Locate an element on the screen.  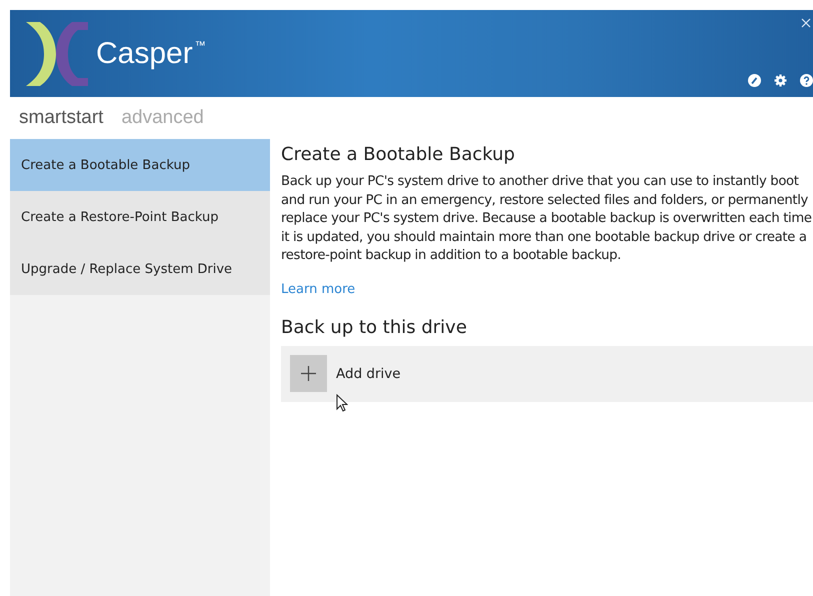
description: Back up your PC's system drive to another drive that you can use to instantly boot and run your PC in an emergency, restore selected files and folders, or permanently replace your PC's system drive. Because a bootable backup is overwritten each time it is updated, you should maintain more than one bootable backup drive or create a restore-point backup in addition to a bootable backup. is located at coordinates (547, 219).